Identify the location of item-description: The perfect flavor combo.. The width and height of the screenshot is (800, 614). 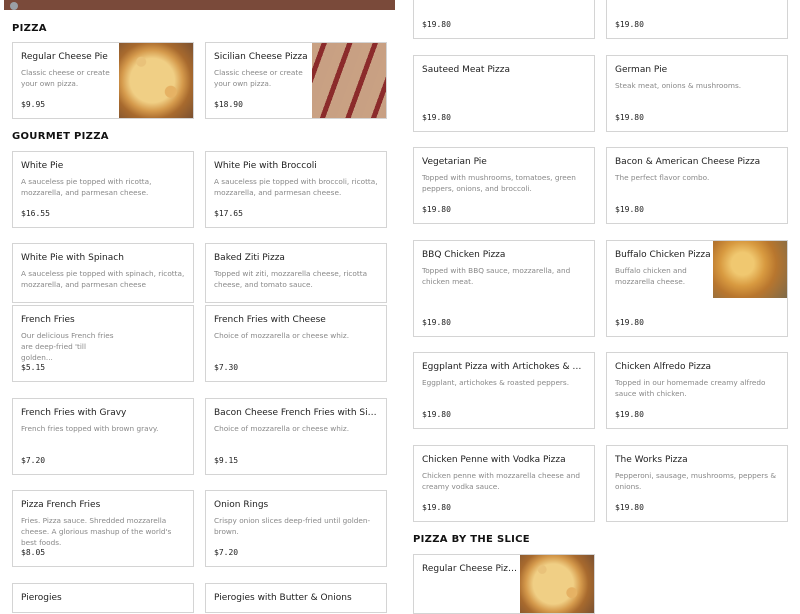
(662, 177).